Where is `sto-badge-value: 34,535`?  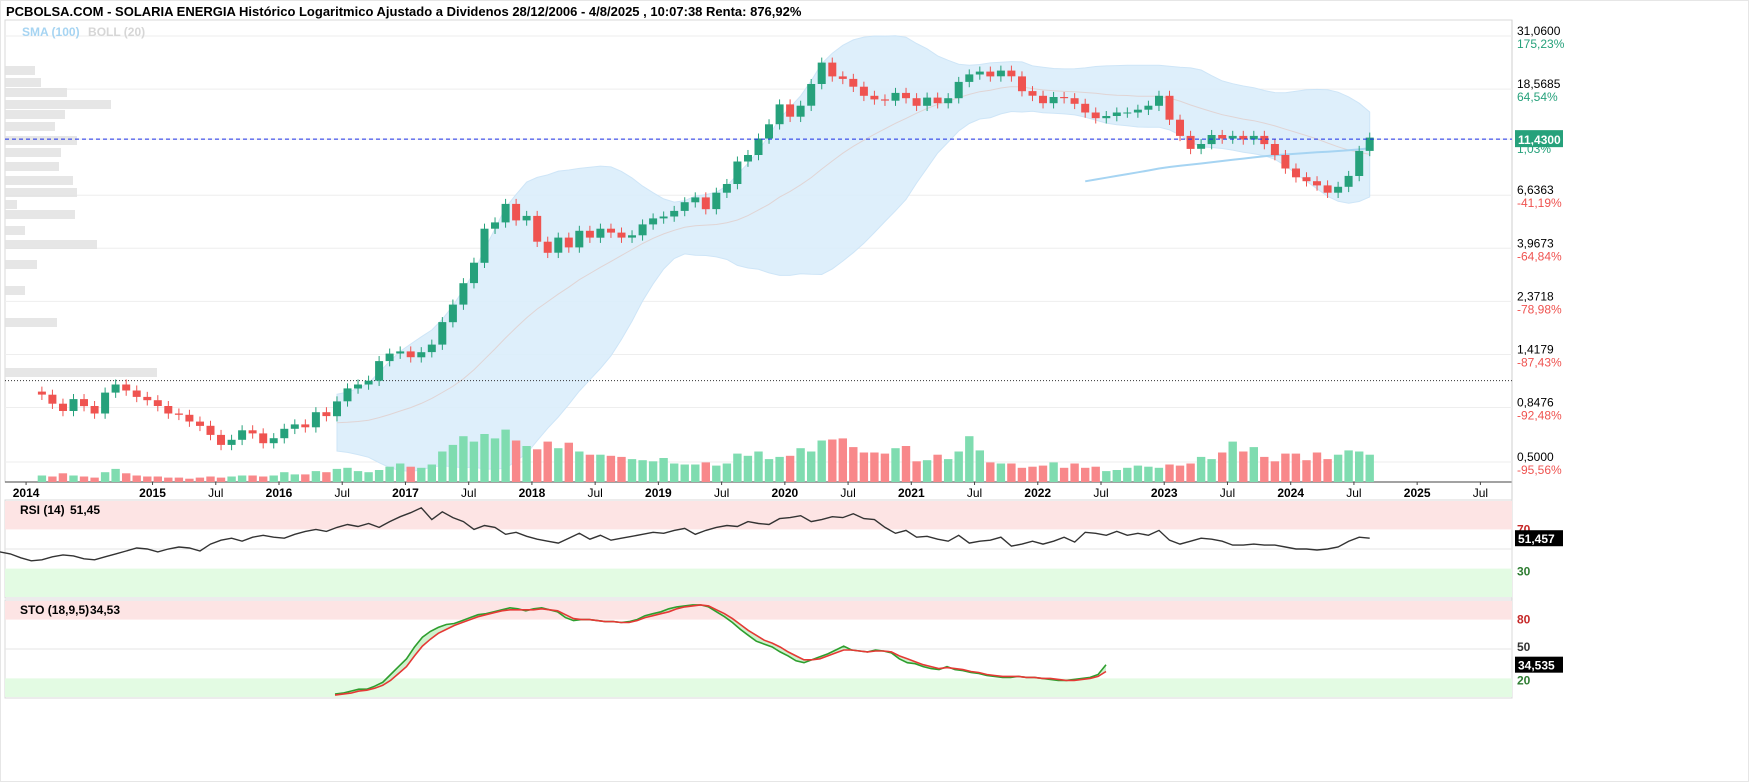
sto-badge-value: 34,535 is located at coordinates (1536, 666).